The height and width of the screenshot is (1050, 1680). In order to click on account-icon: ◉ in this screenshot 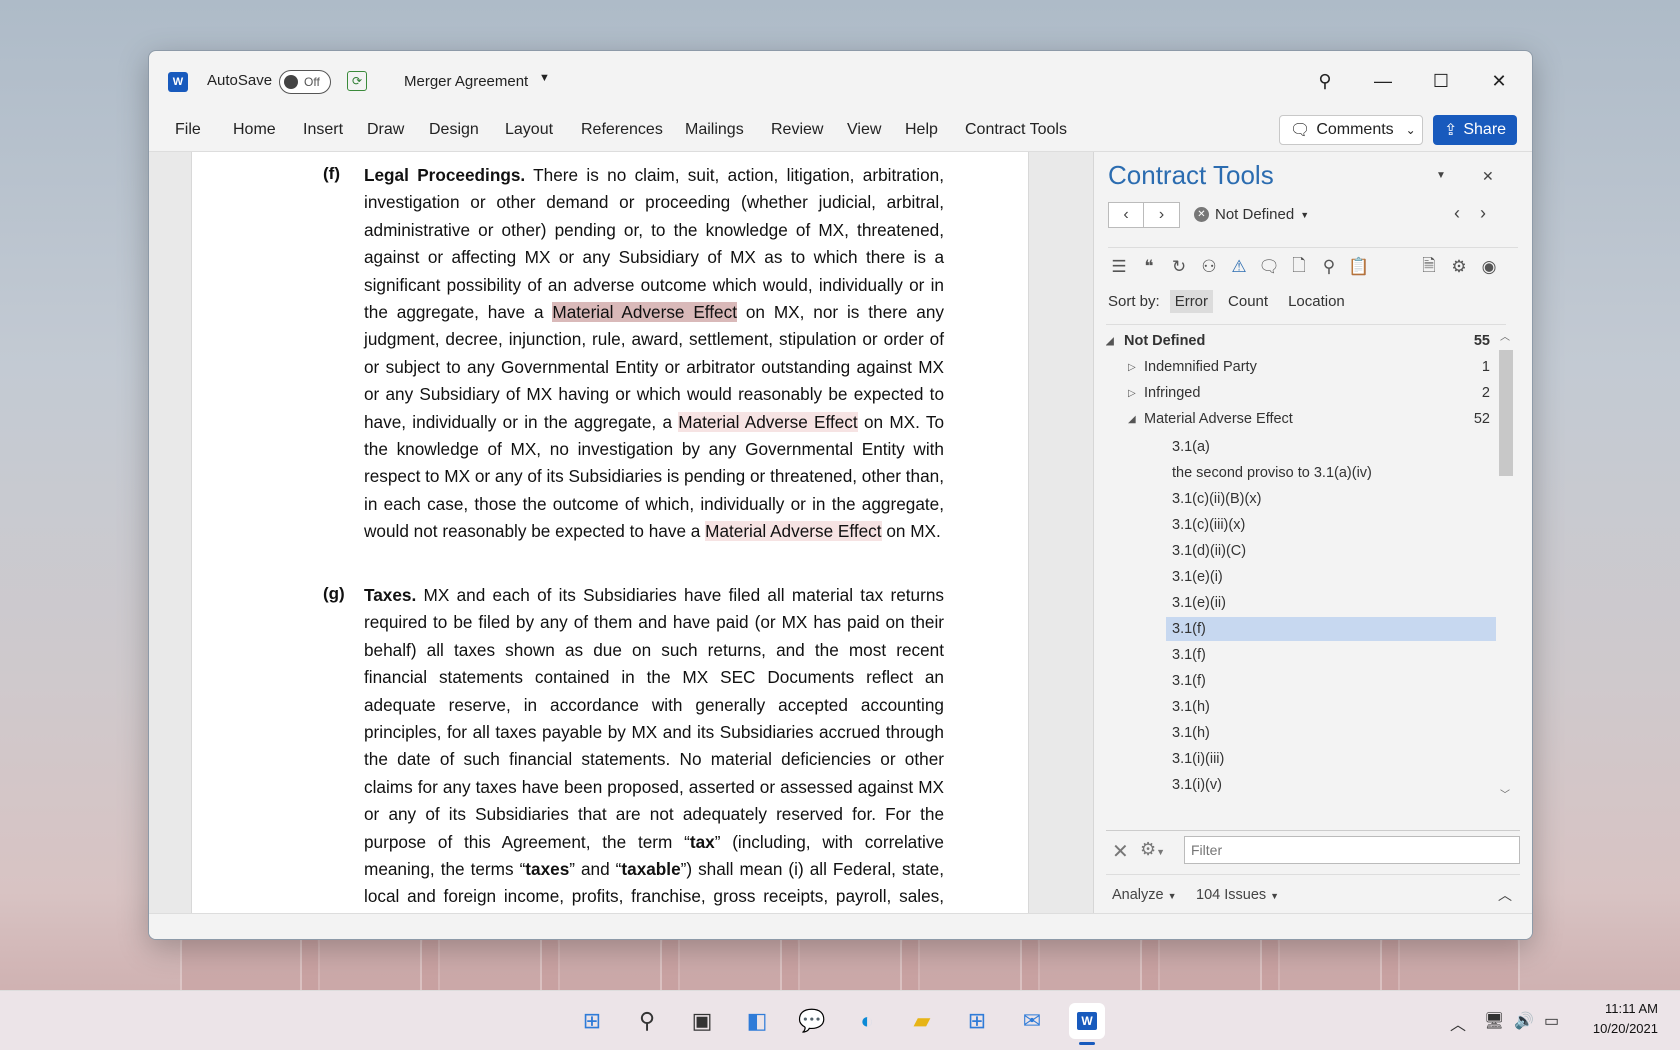, I will do `click(1489, 267)`.